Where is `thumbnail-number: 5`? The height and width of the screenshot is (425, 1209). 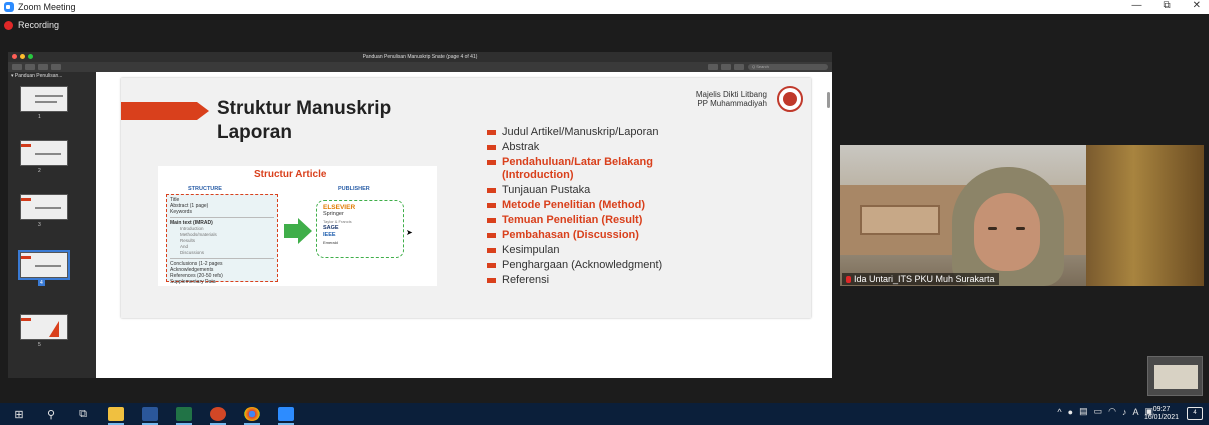 thumbnail-number: 5 is located at coordinates (39, 345).